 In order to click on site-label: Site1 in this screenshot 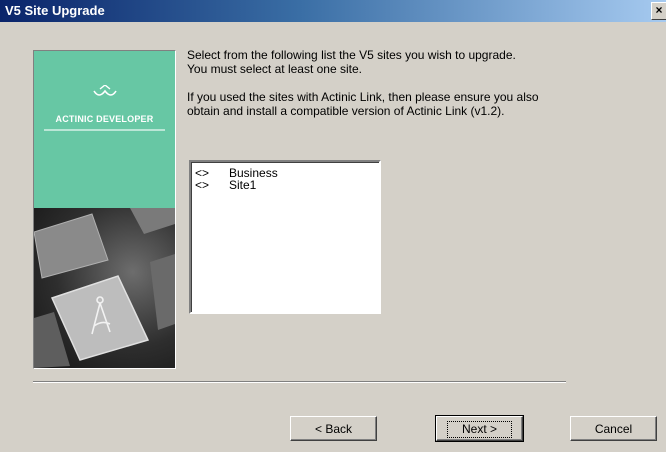, I will do `click(243, 185)`.